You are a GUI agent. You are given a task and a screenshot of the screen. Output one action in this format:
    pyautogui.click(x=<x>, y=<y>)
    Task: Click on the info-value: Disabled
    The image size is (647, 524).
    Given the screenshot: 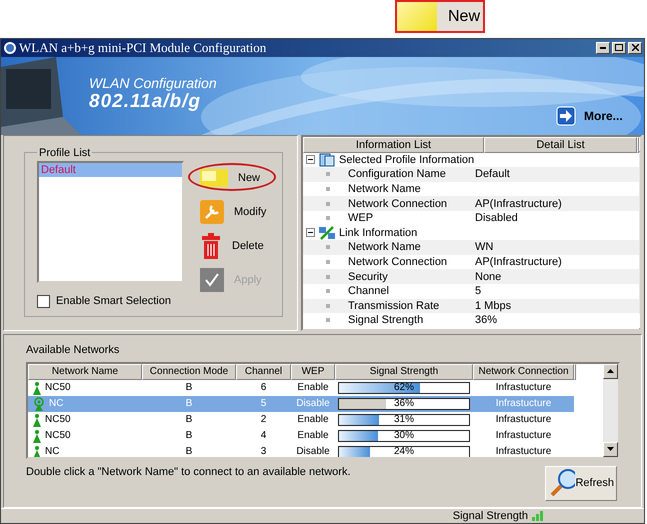 What is the action you would take?
    pyautogui.click(x=496, y=218)
    